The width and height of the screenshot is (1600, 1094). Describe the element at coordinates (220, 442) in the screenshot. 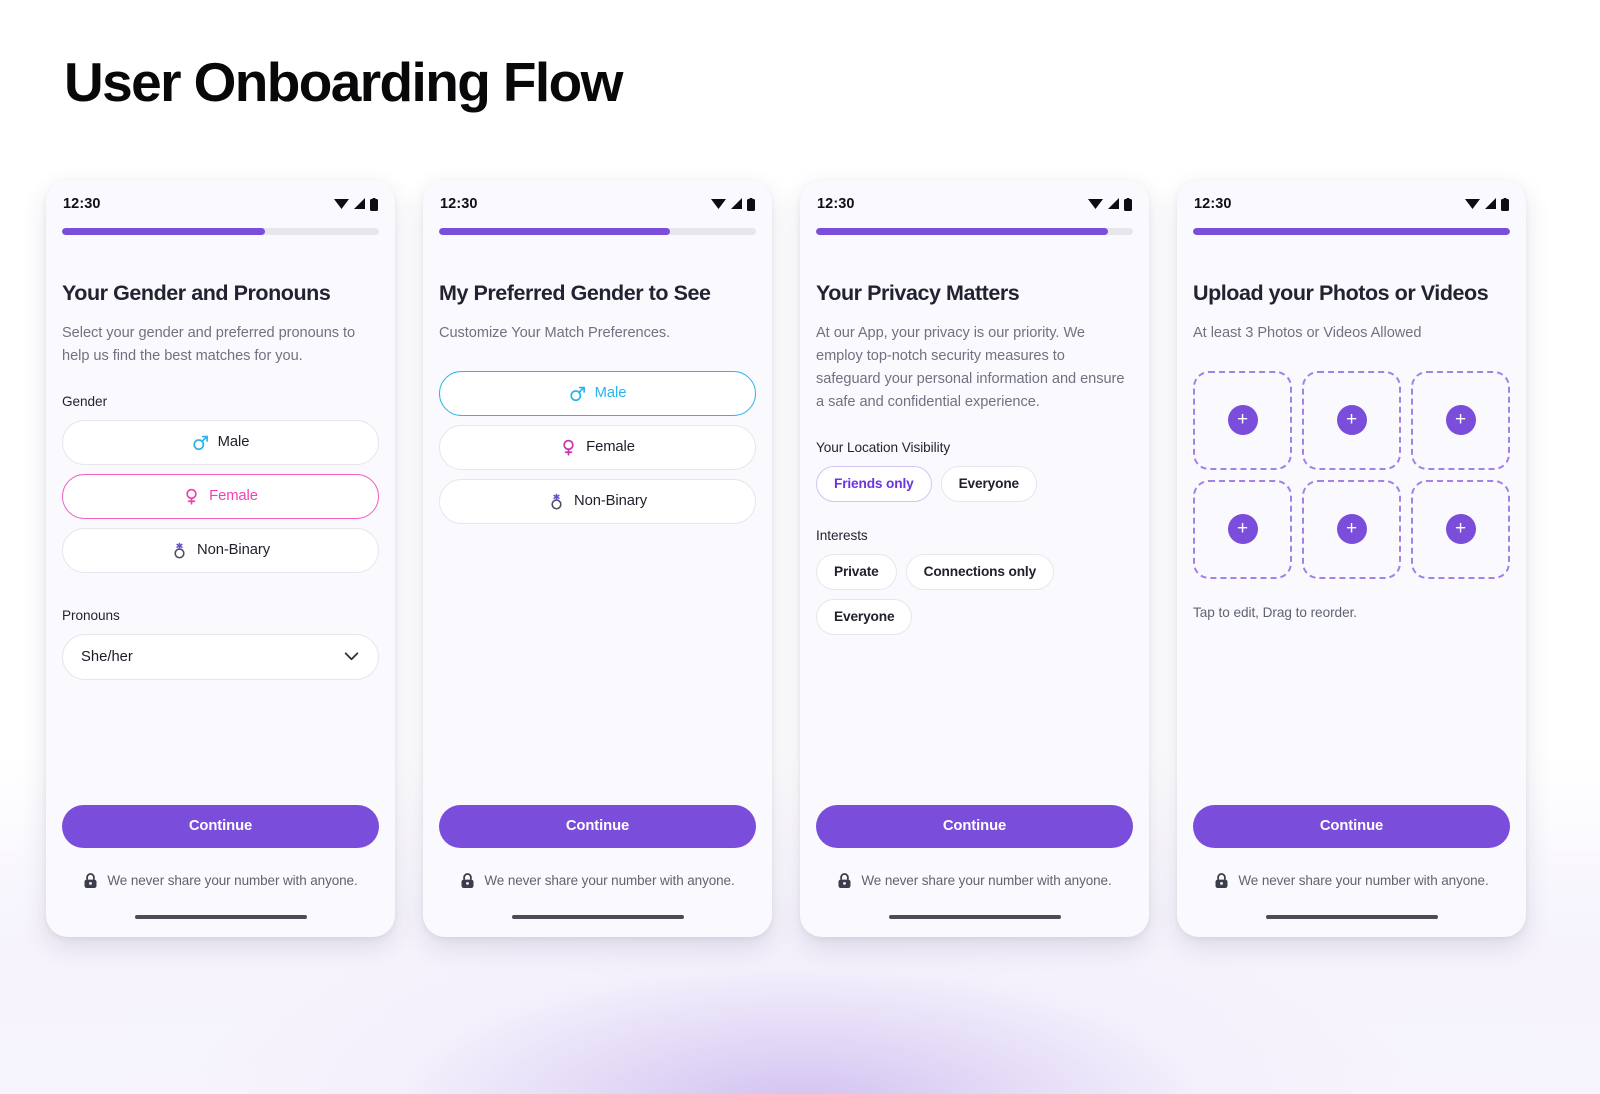

I see `gender-option-male: Male` at that location.